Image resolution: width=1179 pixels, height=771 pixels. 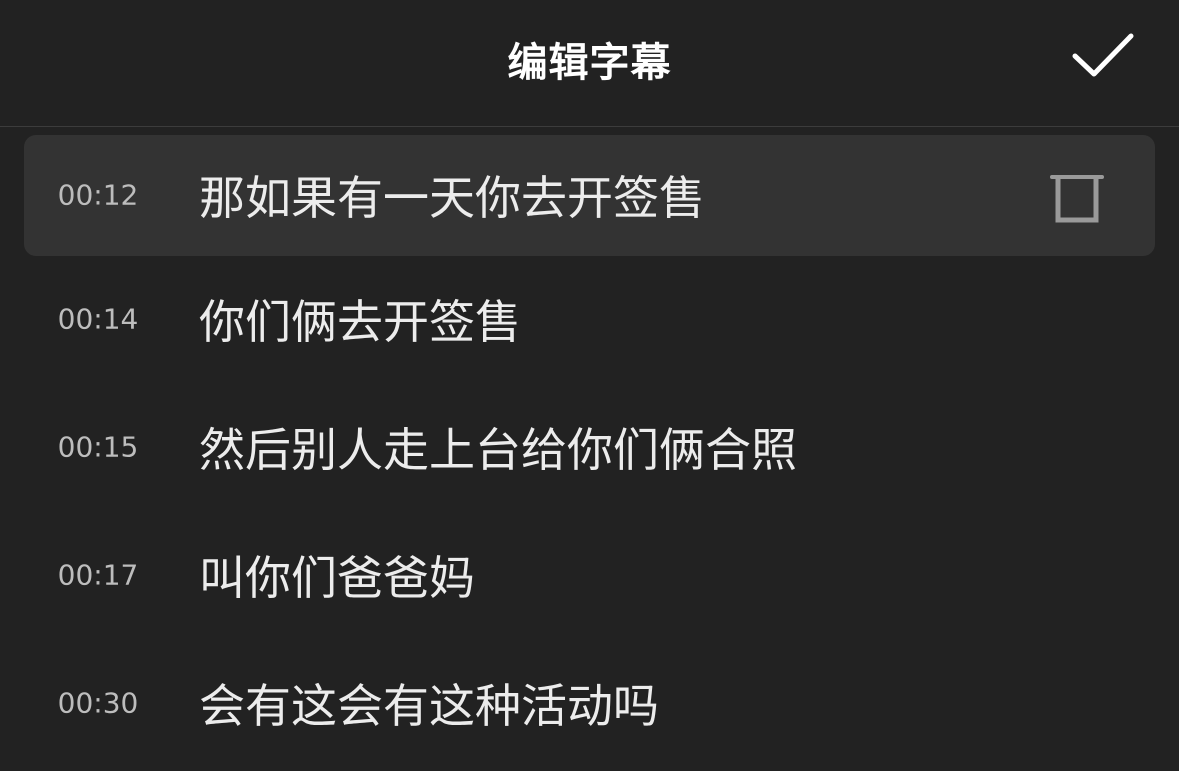 I want to click on trash-icon, so click(x=1077, y=199).